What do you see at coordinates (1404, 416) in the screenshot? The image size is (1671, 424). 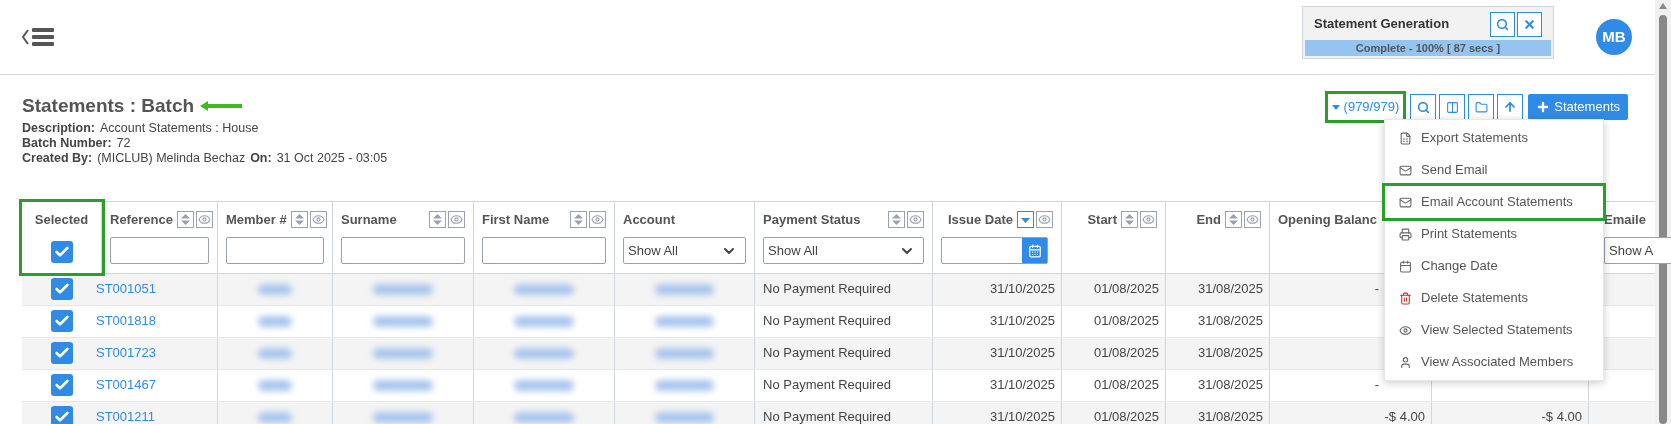 I see `table-cell-text: -$ 4.00` at bounding box center [1404, 416].